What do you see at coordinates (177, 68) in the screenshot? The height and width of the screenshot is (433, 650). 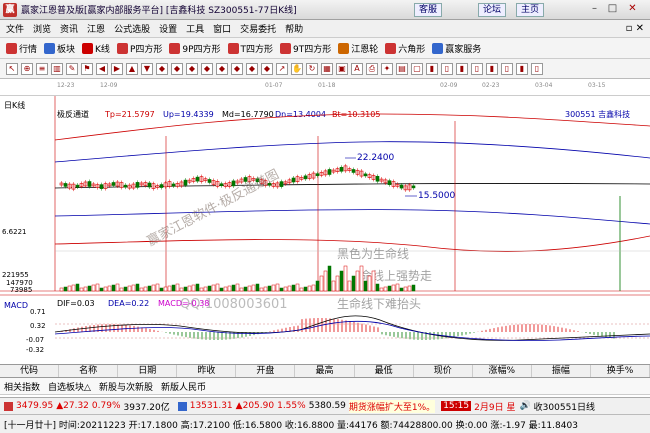 I see `diamond2-icon: ◆` at bounding box center [177, 68].